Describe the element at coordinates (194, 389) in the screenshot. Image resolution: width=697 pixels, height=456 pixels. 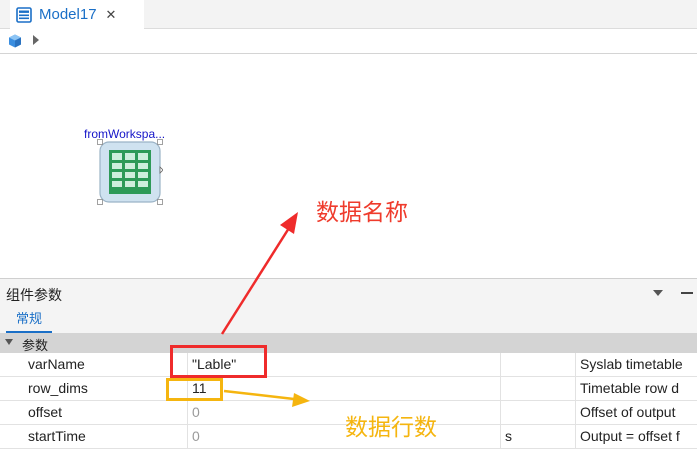
I see `highlight-box-row-dims` at that location.